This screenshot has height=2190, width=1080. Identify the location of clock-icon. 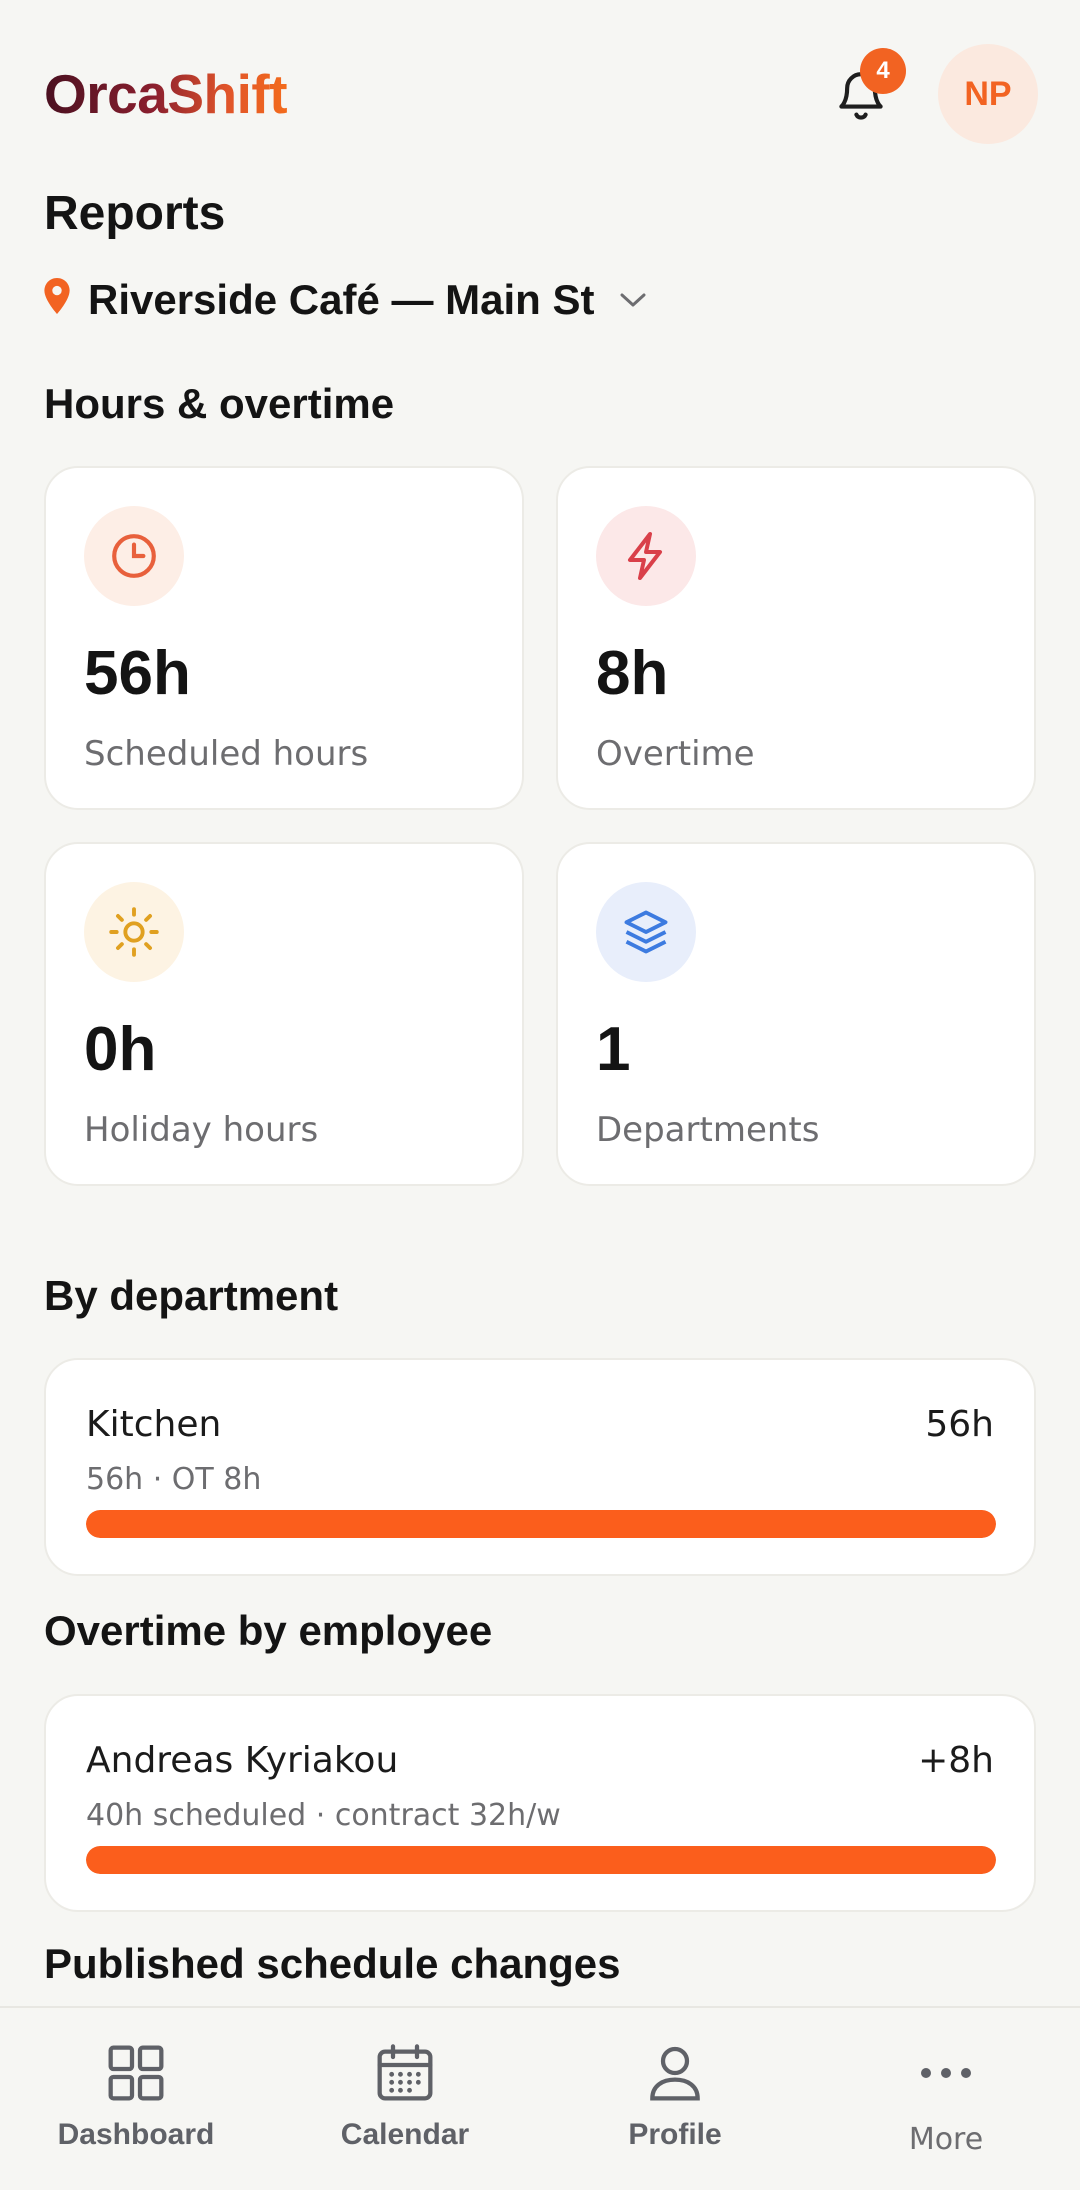
(134, 556).